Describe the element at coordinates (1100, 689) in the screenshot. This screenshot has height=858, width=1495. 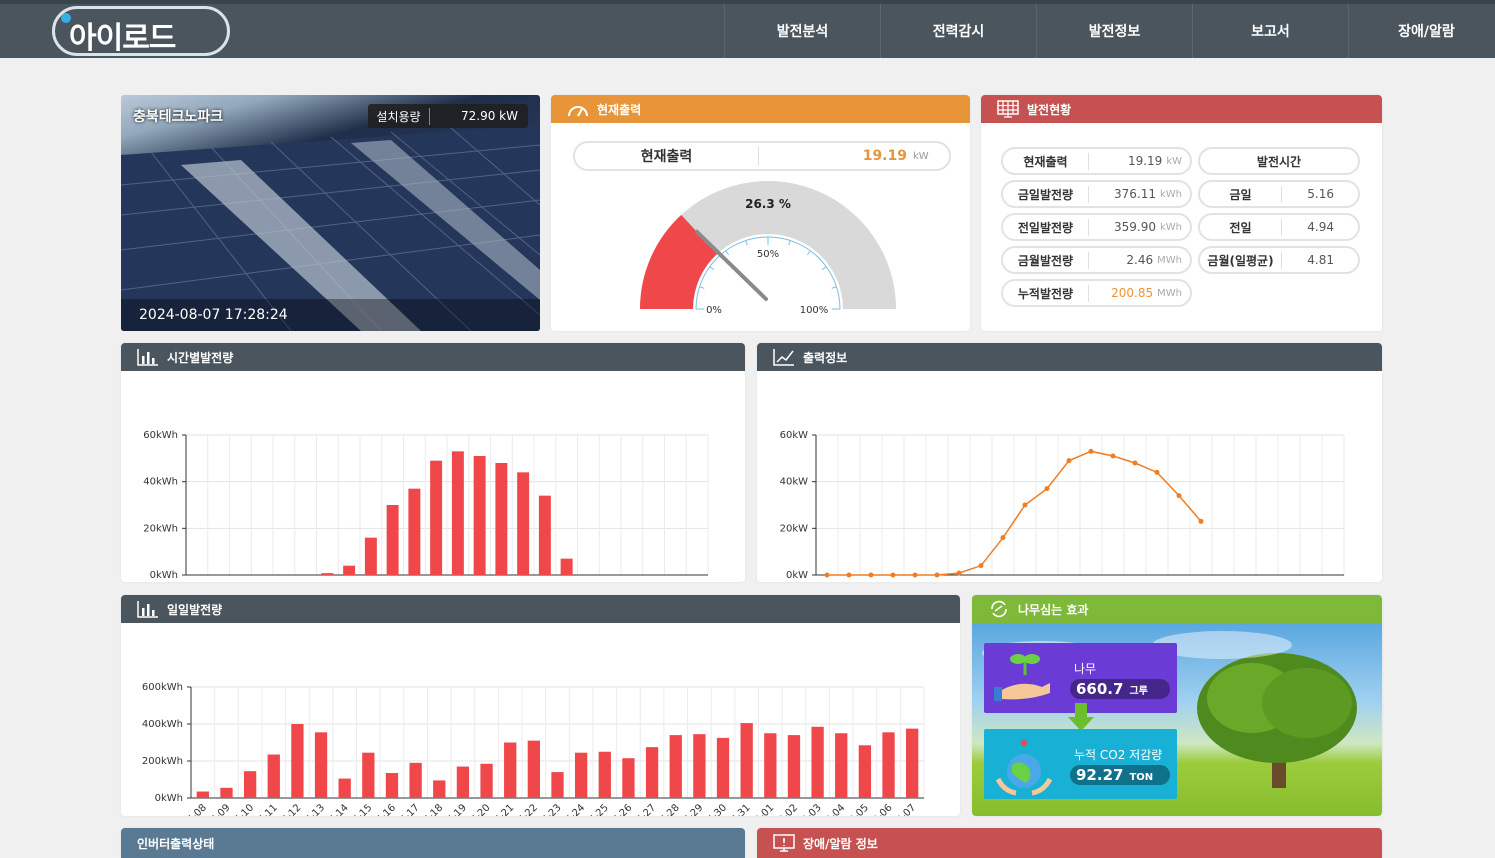
I see `tree-value: 660.7` at that location.